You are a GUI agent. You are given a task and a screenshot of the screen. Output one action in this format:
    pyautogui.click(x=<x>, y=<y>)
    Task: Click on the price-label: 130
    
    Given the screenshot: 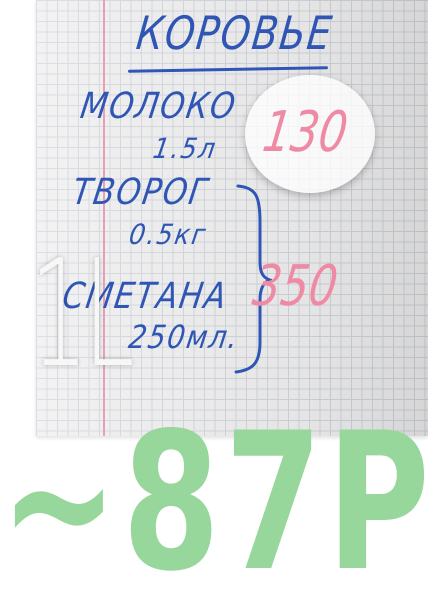 What is the action you would take?
    pyautogui.click(x=305, y=132)
    